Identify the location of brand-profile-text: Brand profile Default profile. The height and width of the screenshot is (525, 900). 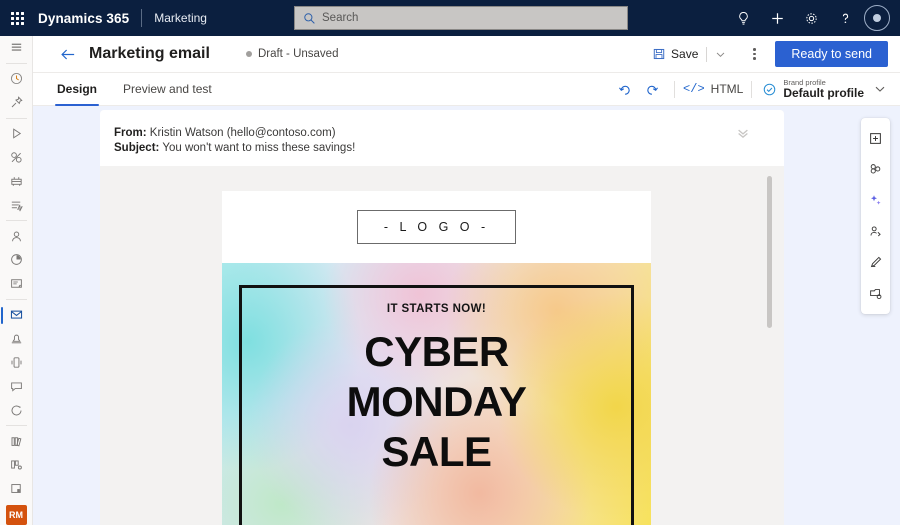
(823, 89).